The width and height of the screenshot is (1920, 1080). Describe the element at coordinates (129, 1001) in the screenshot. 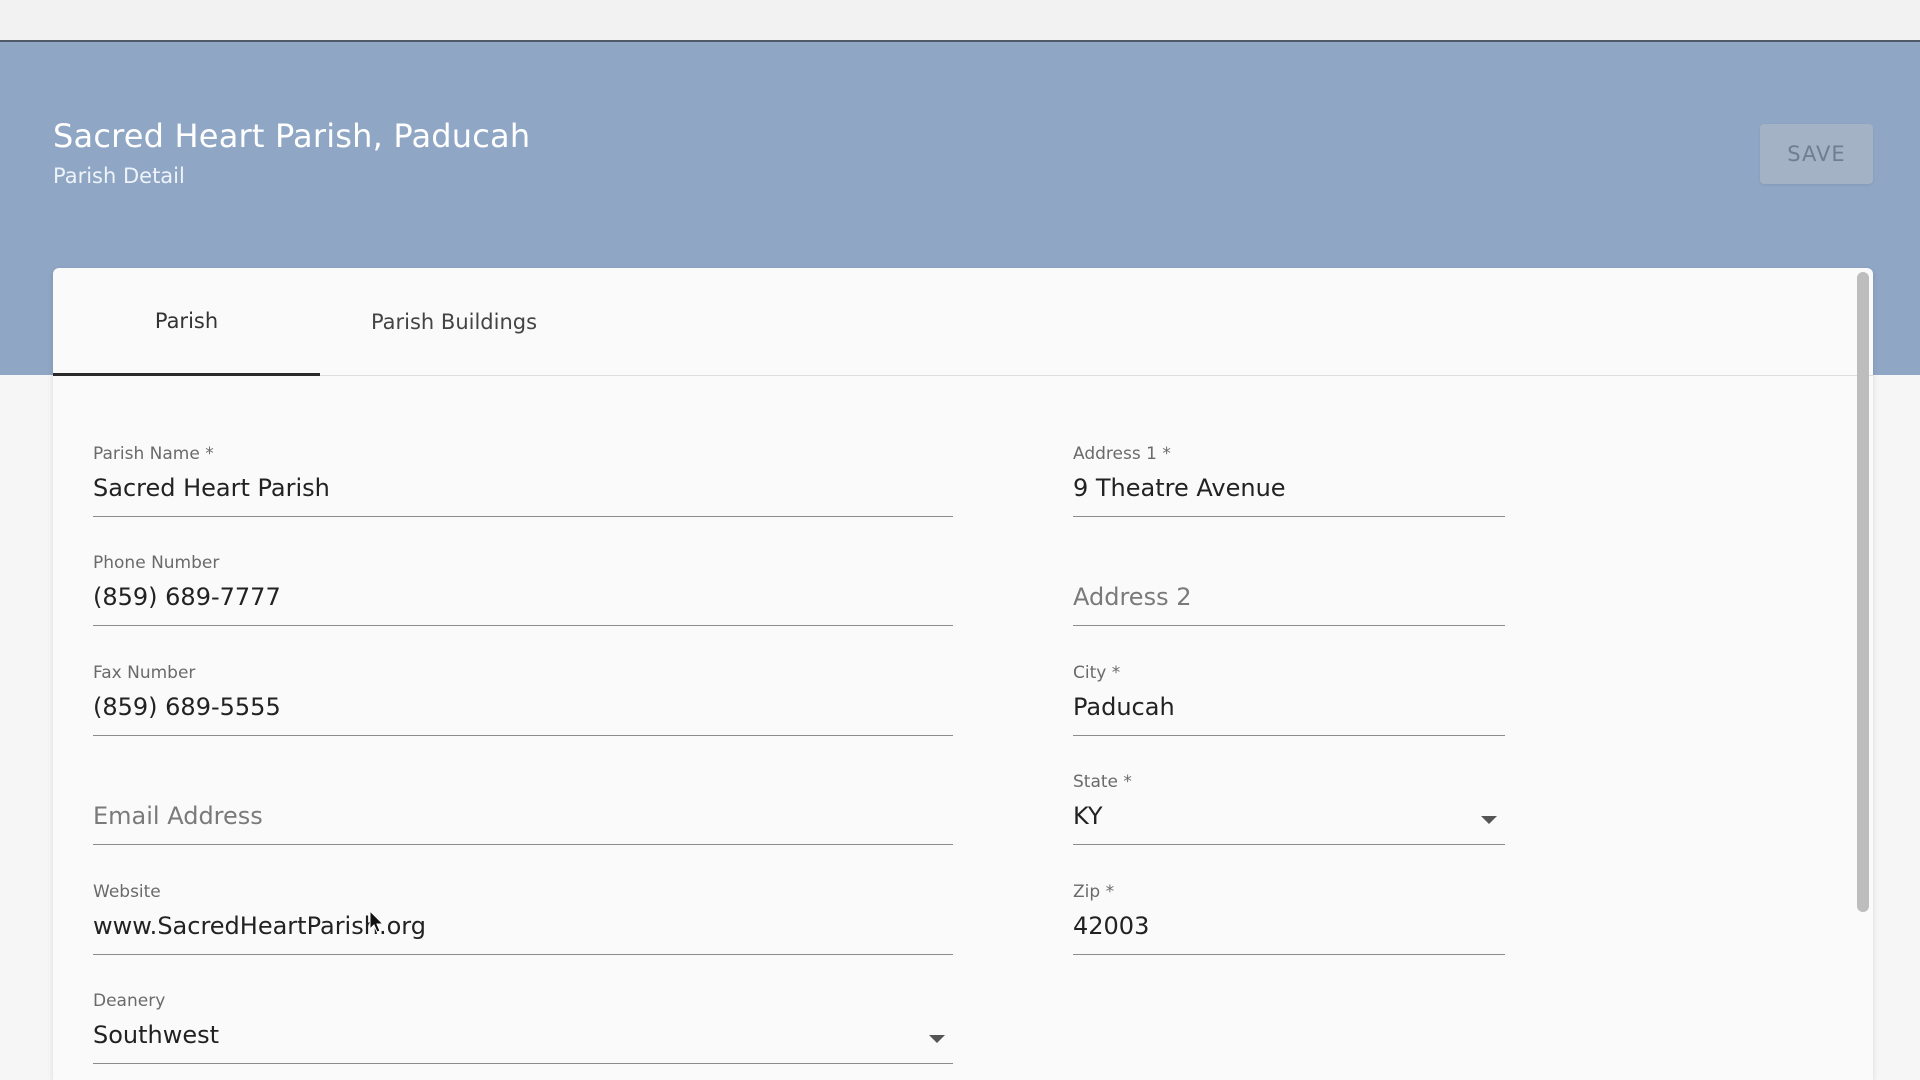

I see `deanery-label: Deanery` at that location.